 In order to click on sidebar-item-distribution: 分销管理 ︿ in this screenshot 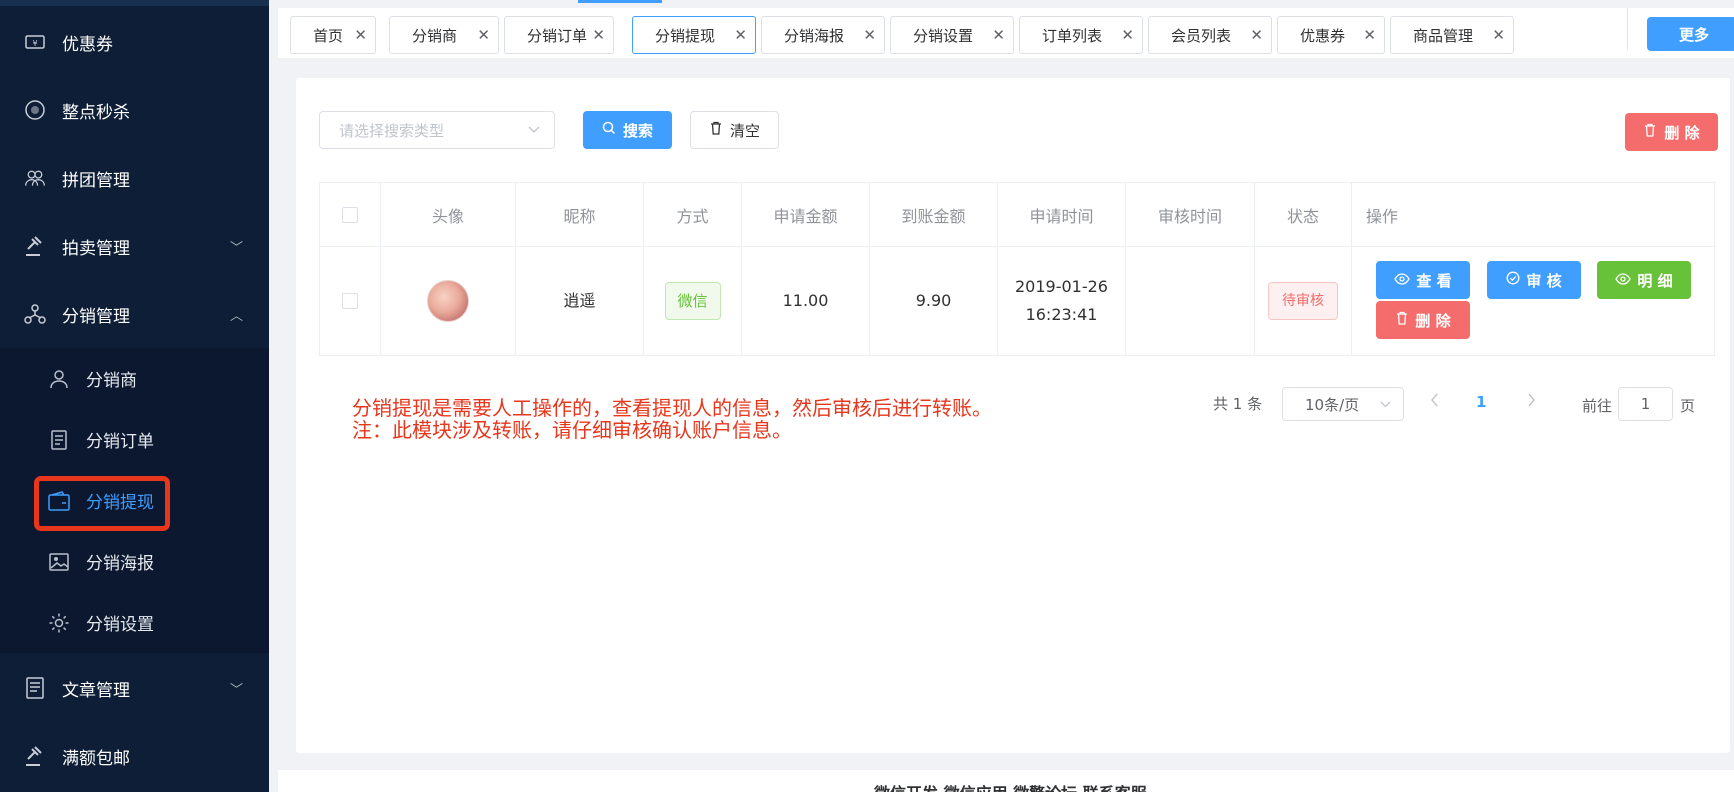, I will do `click(134, 314)`.